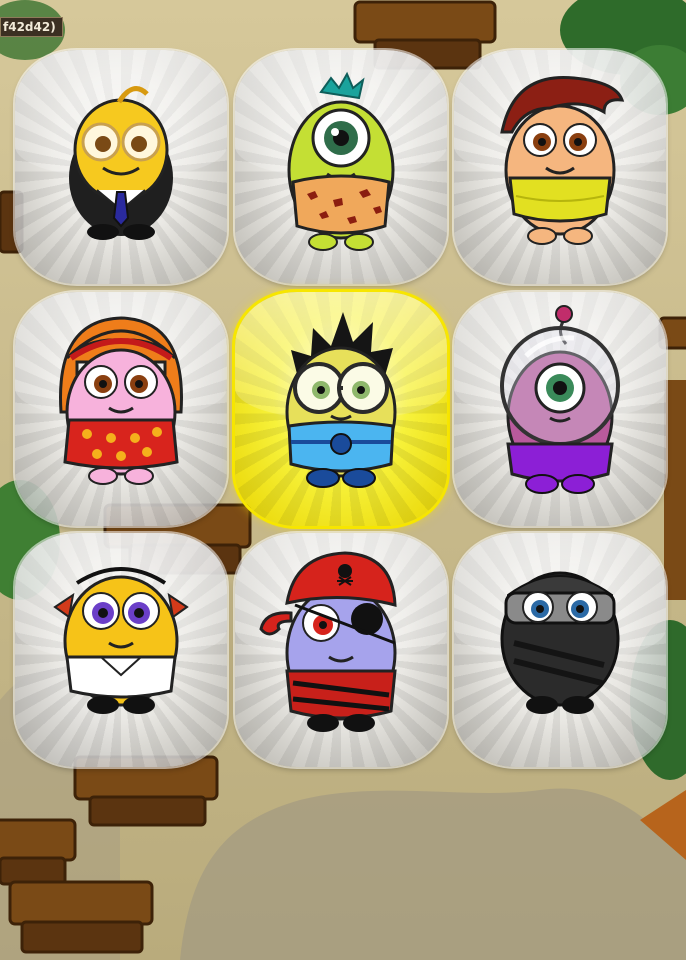  Describe the element at coordinates (121, 163) in the screenshot. I see `businessman-character-icon` at that location.